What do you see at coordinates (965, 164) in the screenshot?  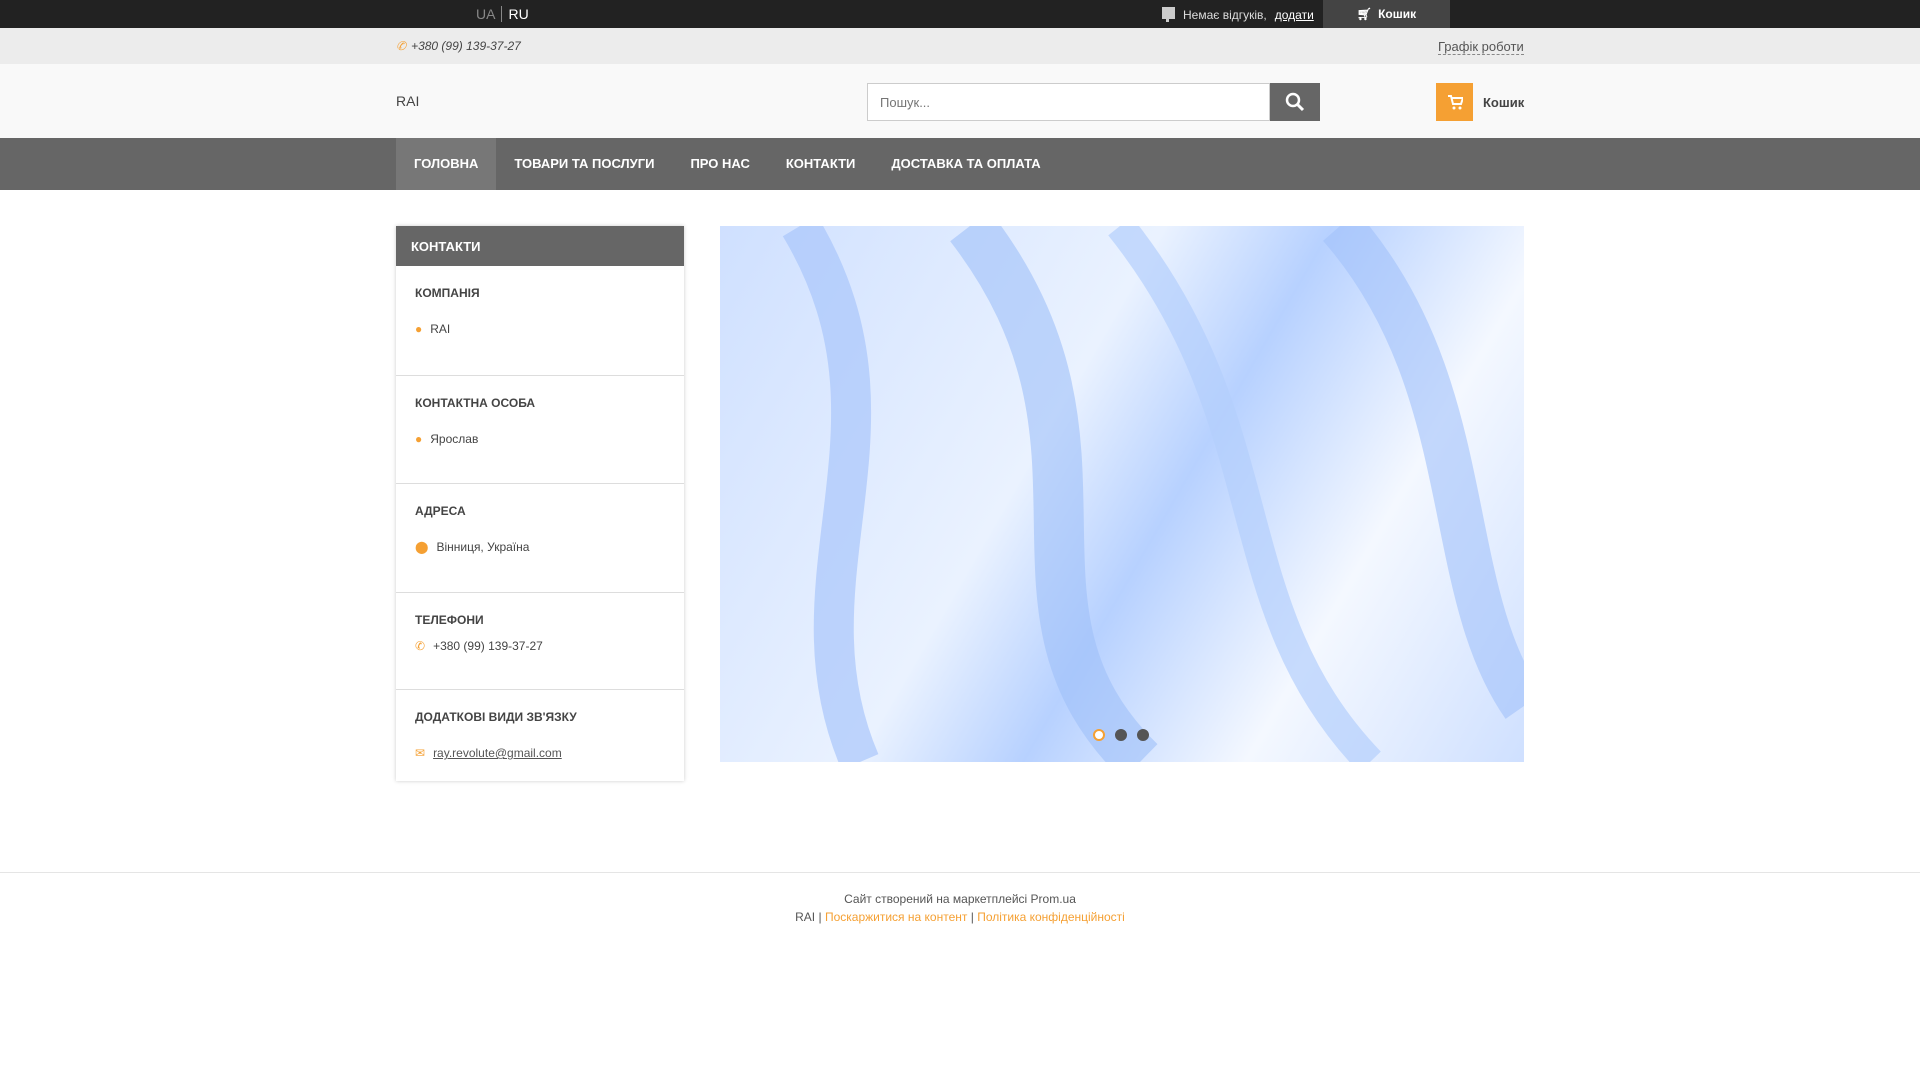 I see `nav-delivery: ДОСТАВКА ТА ОПЛАТА` at bounding box center [965, 164].